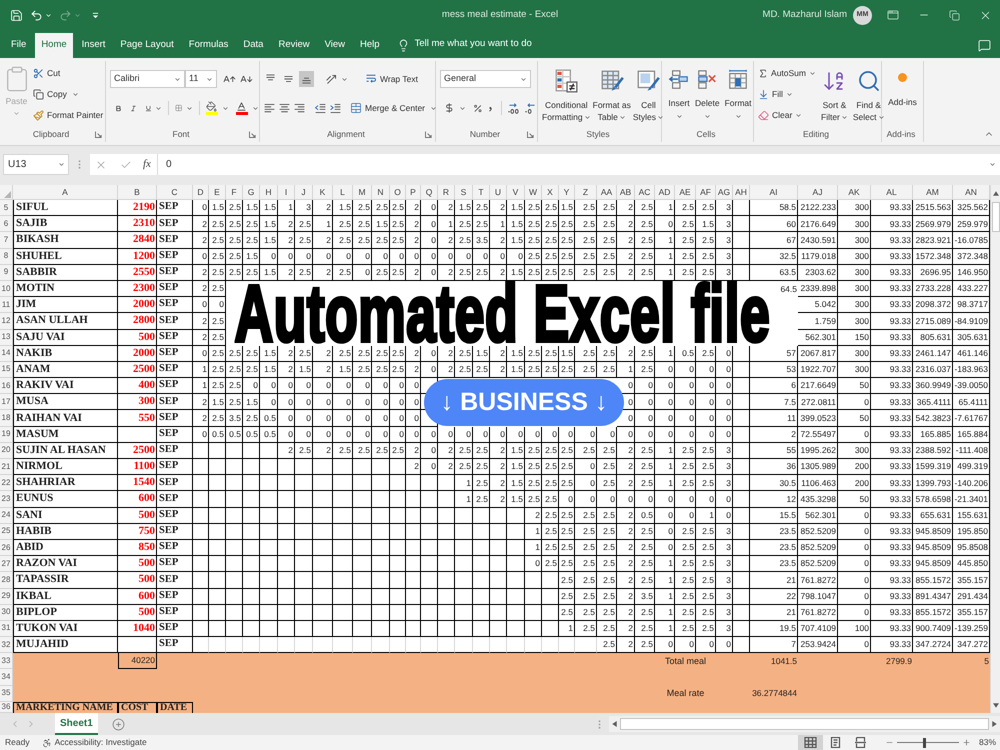 The width and height of the screenshot is (1000, 750). What do you see at coordinates (370, 45) in the screenshot?
I see `menu-tab: Help` at bounding box center [370, 45].